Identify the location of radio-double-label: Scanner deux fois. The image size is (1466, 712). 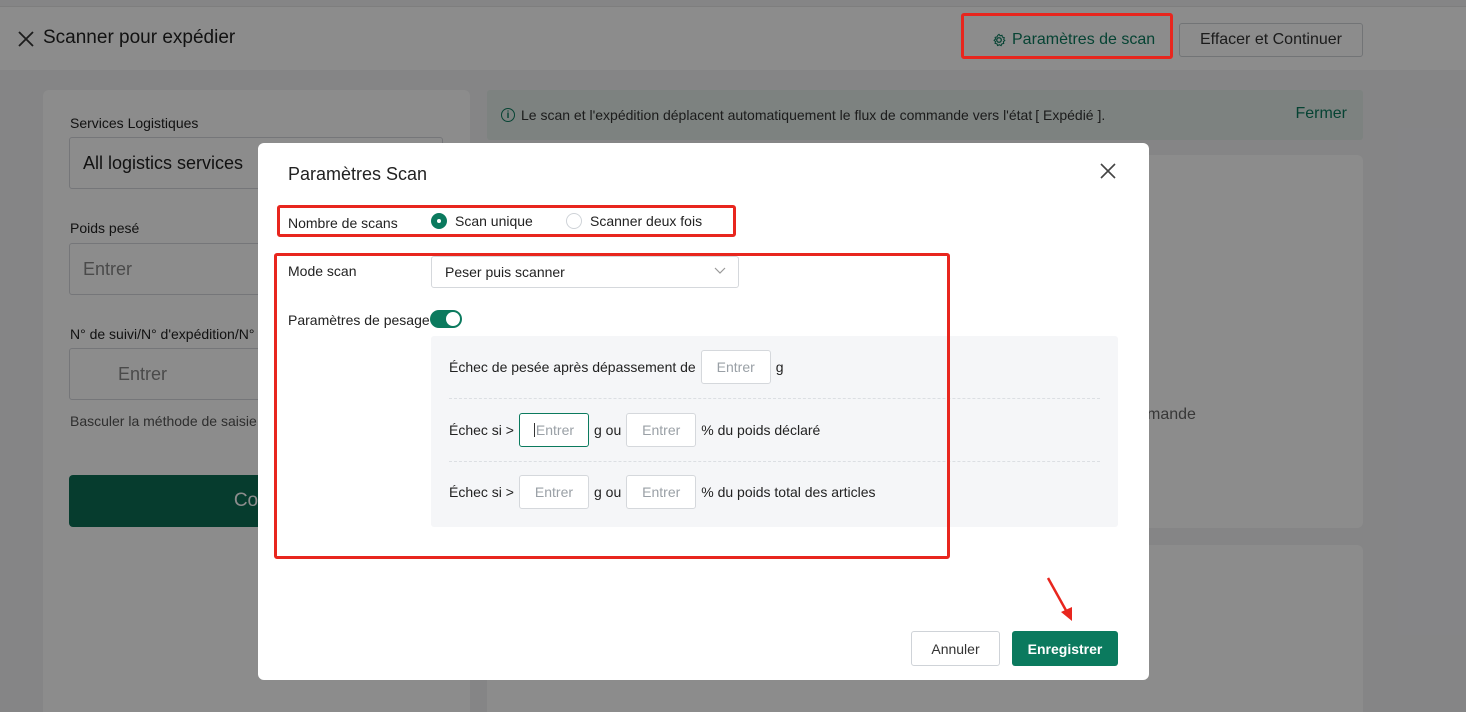
(646, 221).